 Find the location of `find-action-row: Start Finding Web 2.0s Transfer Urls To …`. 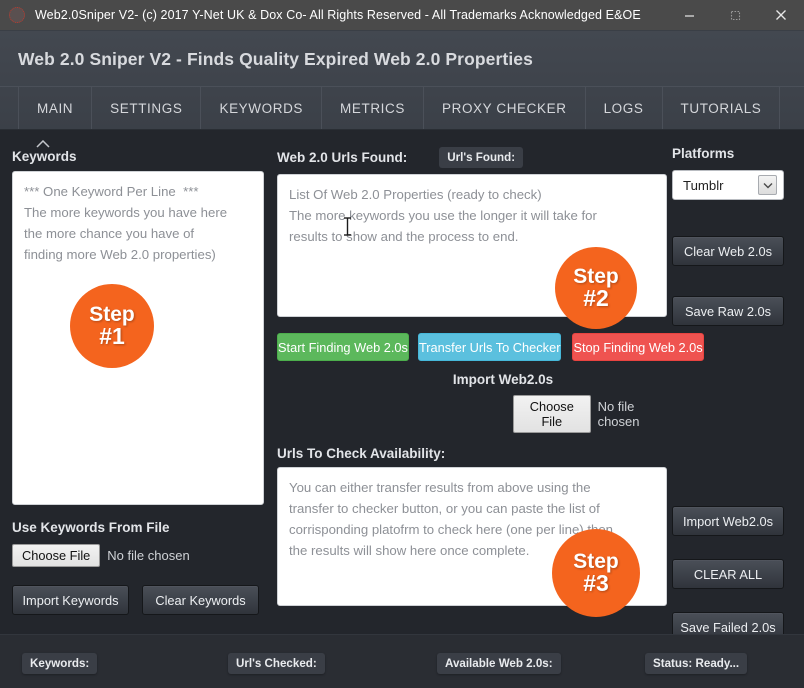

find-action-row: Start Finding Web 2.0s Transfer Urls To … is located at coordinates (490, 347).